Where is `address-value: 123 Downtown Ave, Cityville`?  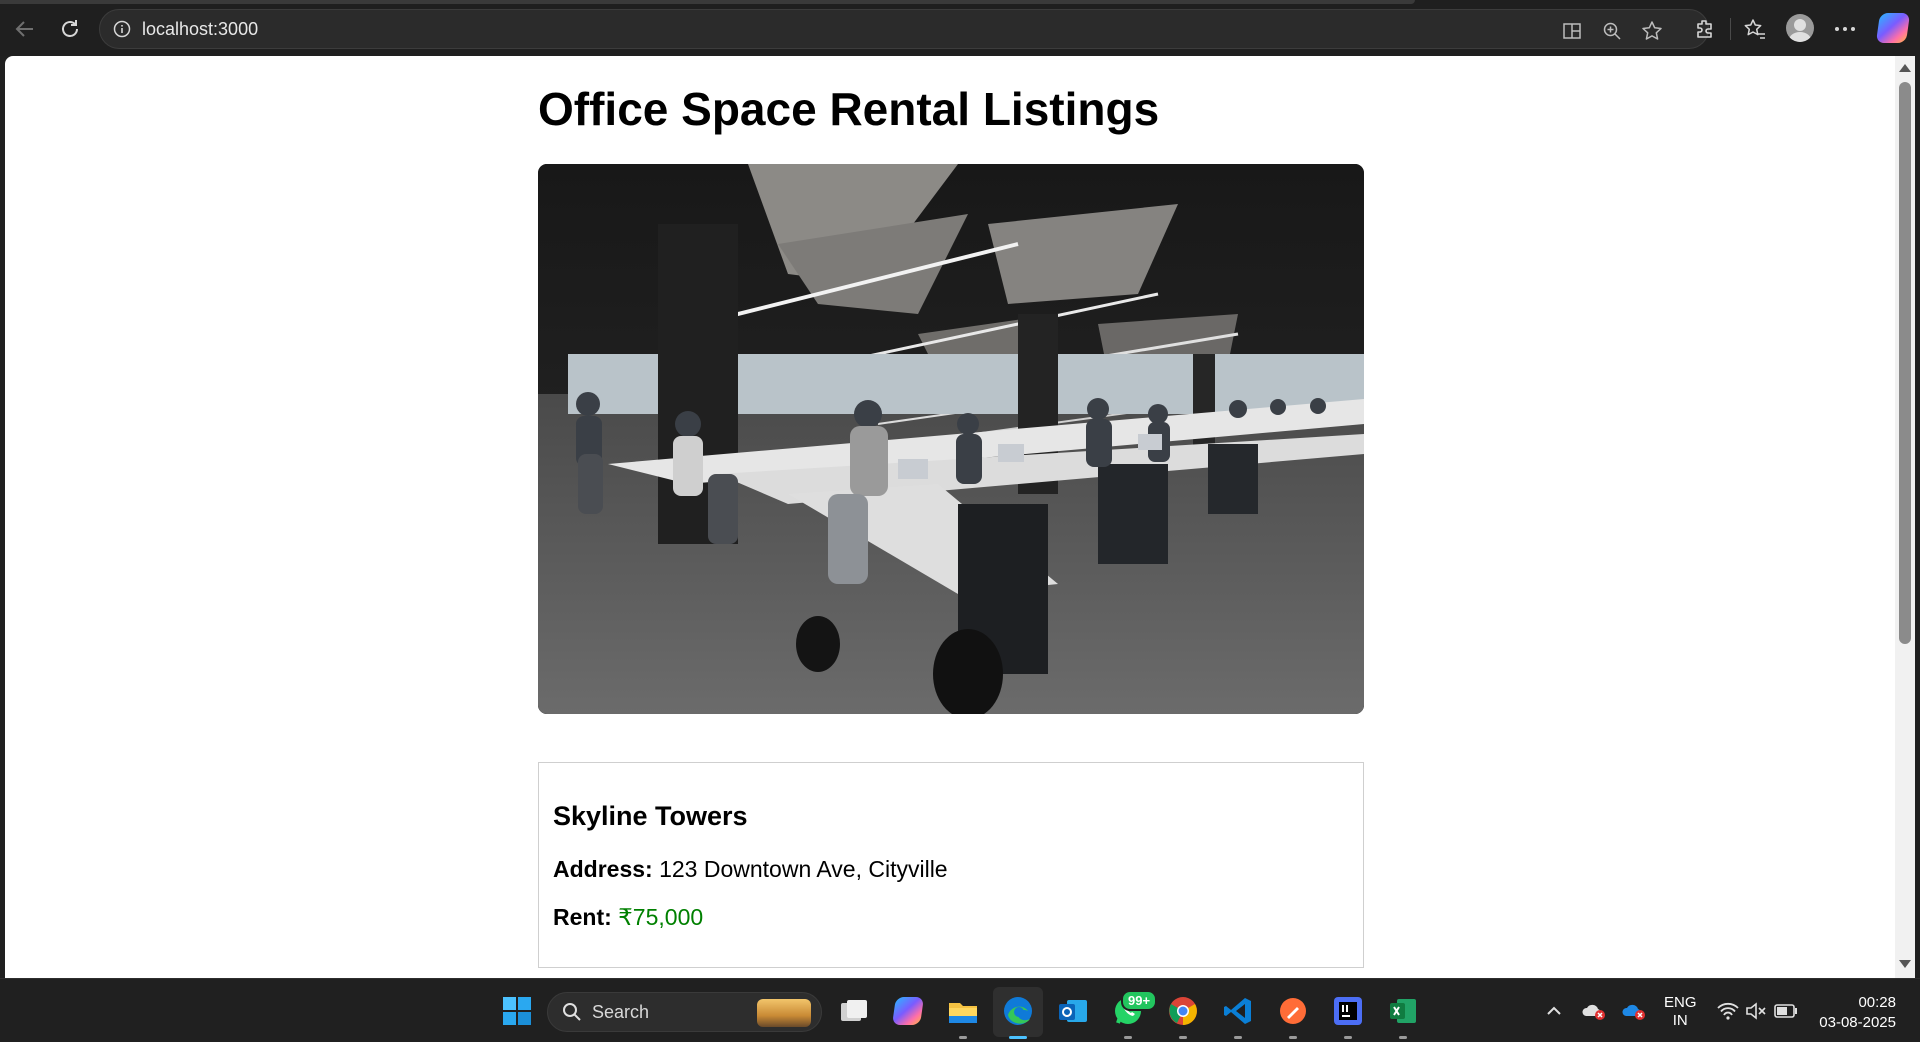 address-value: 123 Downtown Ave, Cityville is located at coordinates (803, 869).